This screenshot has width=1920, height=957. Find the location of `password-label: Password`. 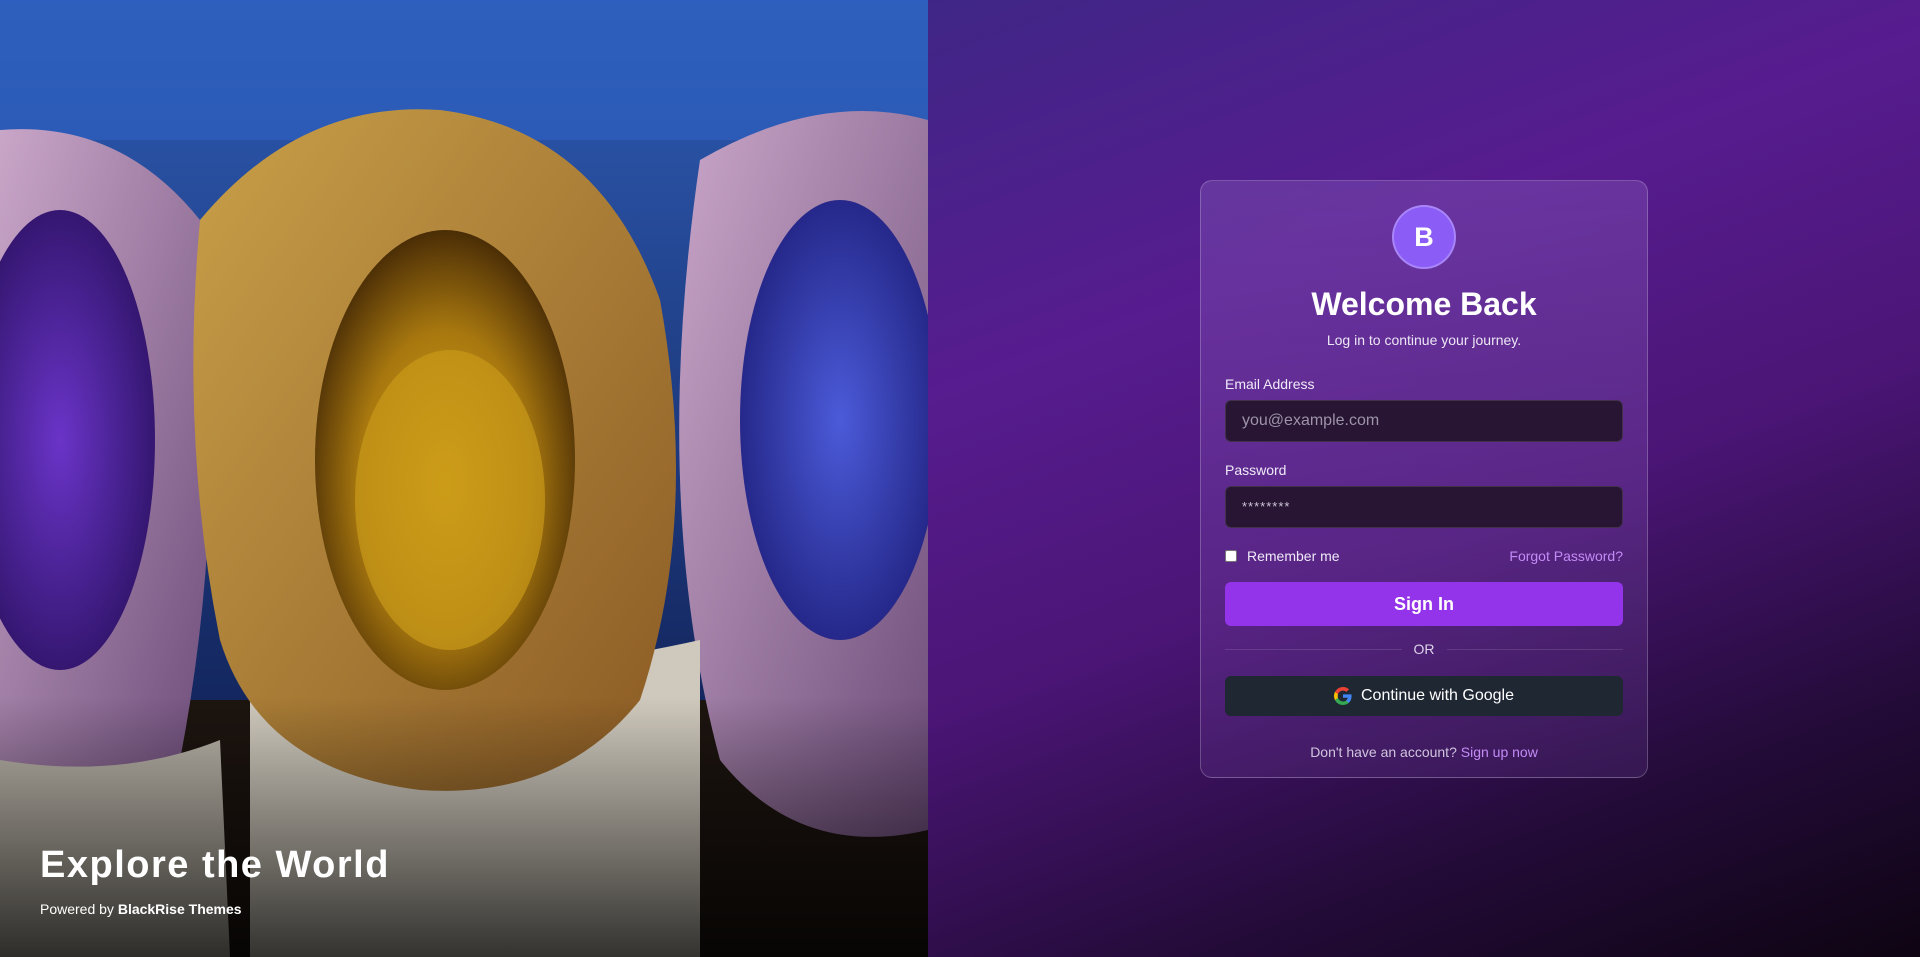

password-label: Password is located at coordinates (1256, 470).